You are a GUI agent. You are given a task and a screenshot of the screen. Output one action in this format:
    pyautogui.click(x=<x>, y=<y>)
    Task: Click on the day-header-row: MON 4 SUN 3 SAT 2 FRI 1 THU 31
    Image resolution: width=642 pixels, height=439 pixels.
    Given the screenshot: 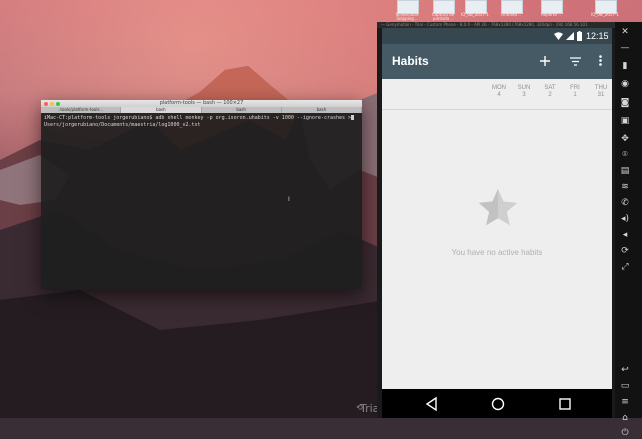 What is the action you would take?
    pyautogui.click(x=497, y=94)
    